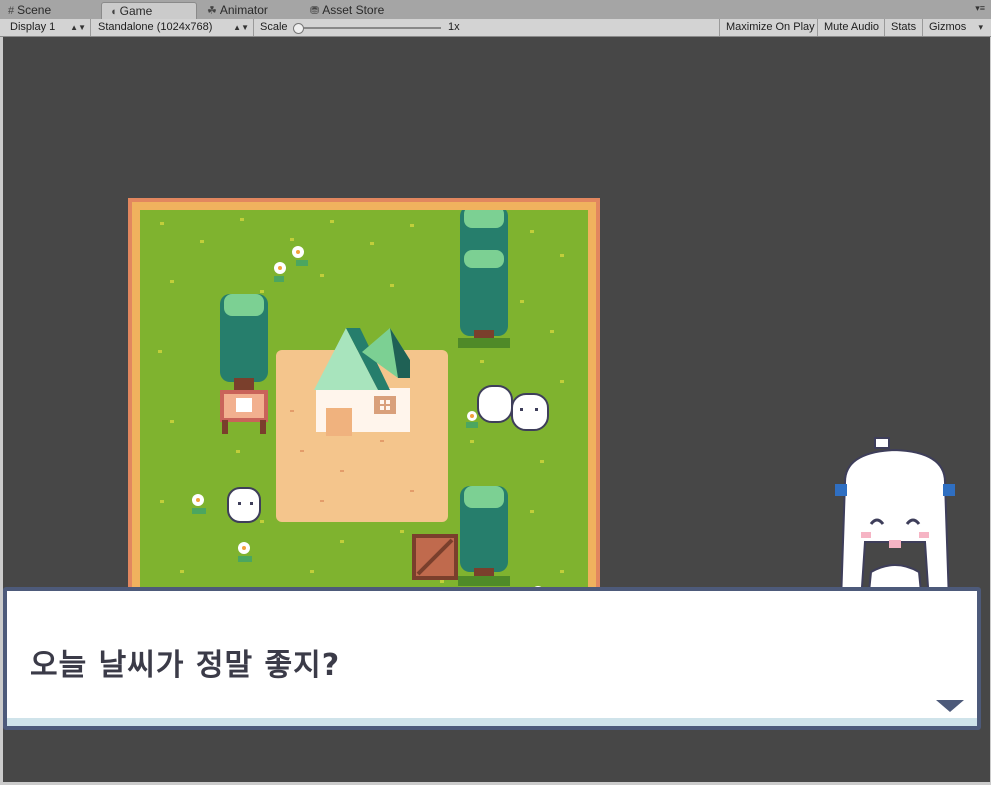  I want to click on maximize-on-play-toggle: Maximize On Play, so click(768, 27).